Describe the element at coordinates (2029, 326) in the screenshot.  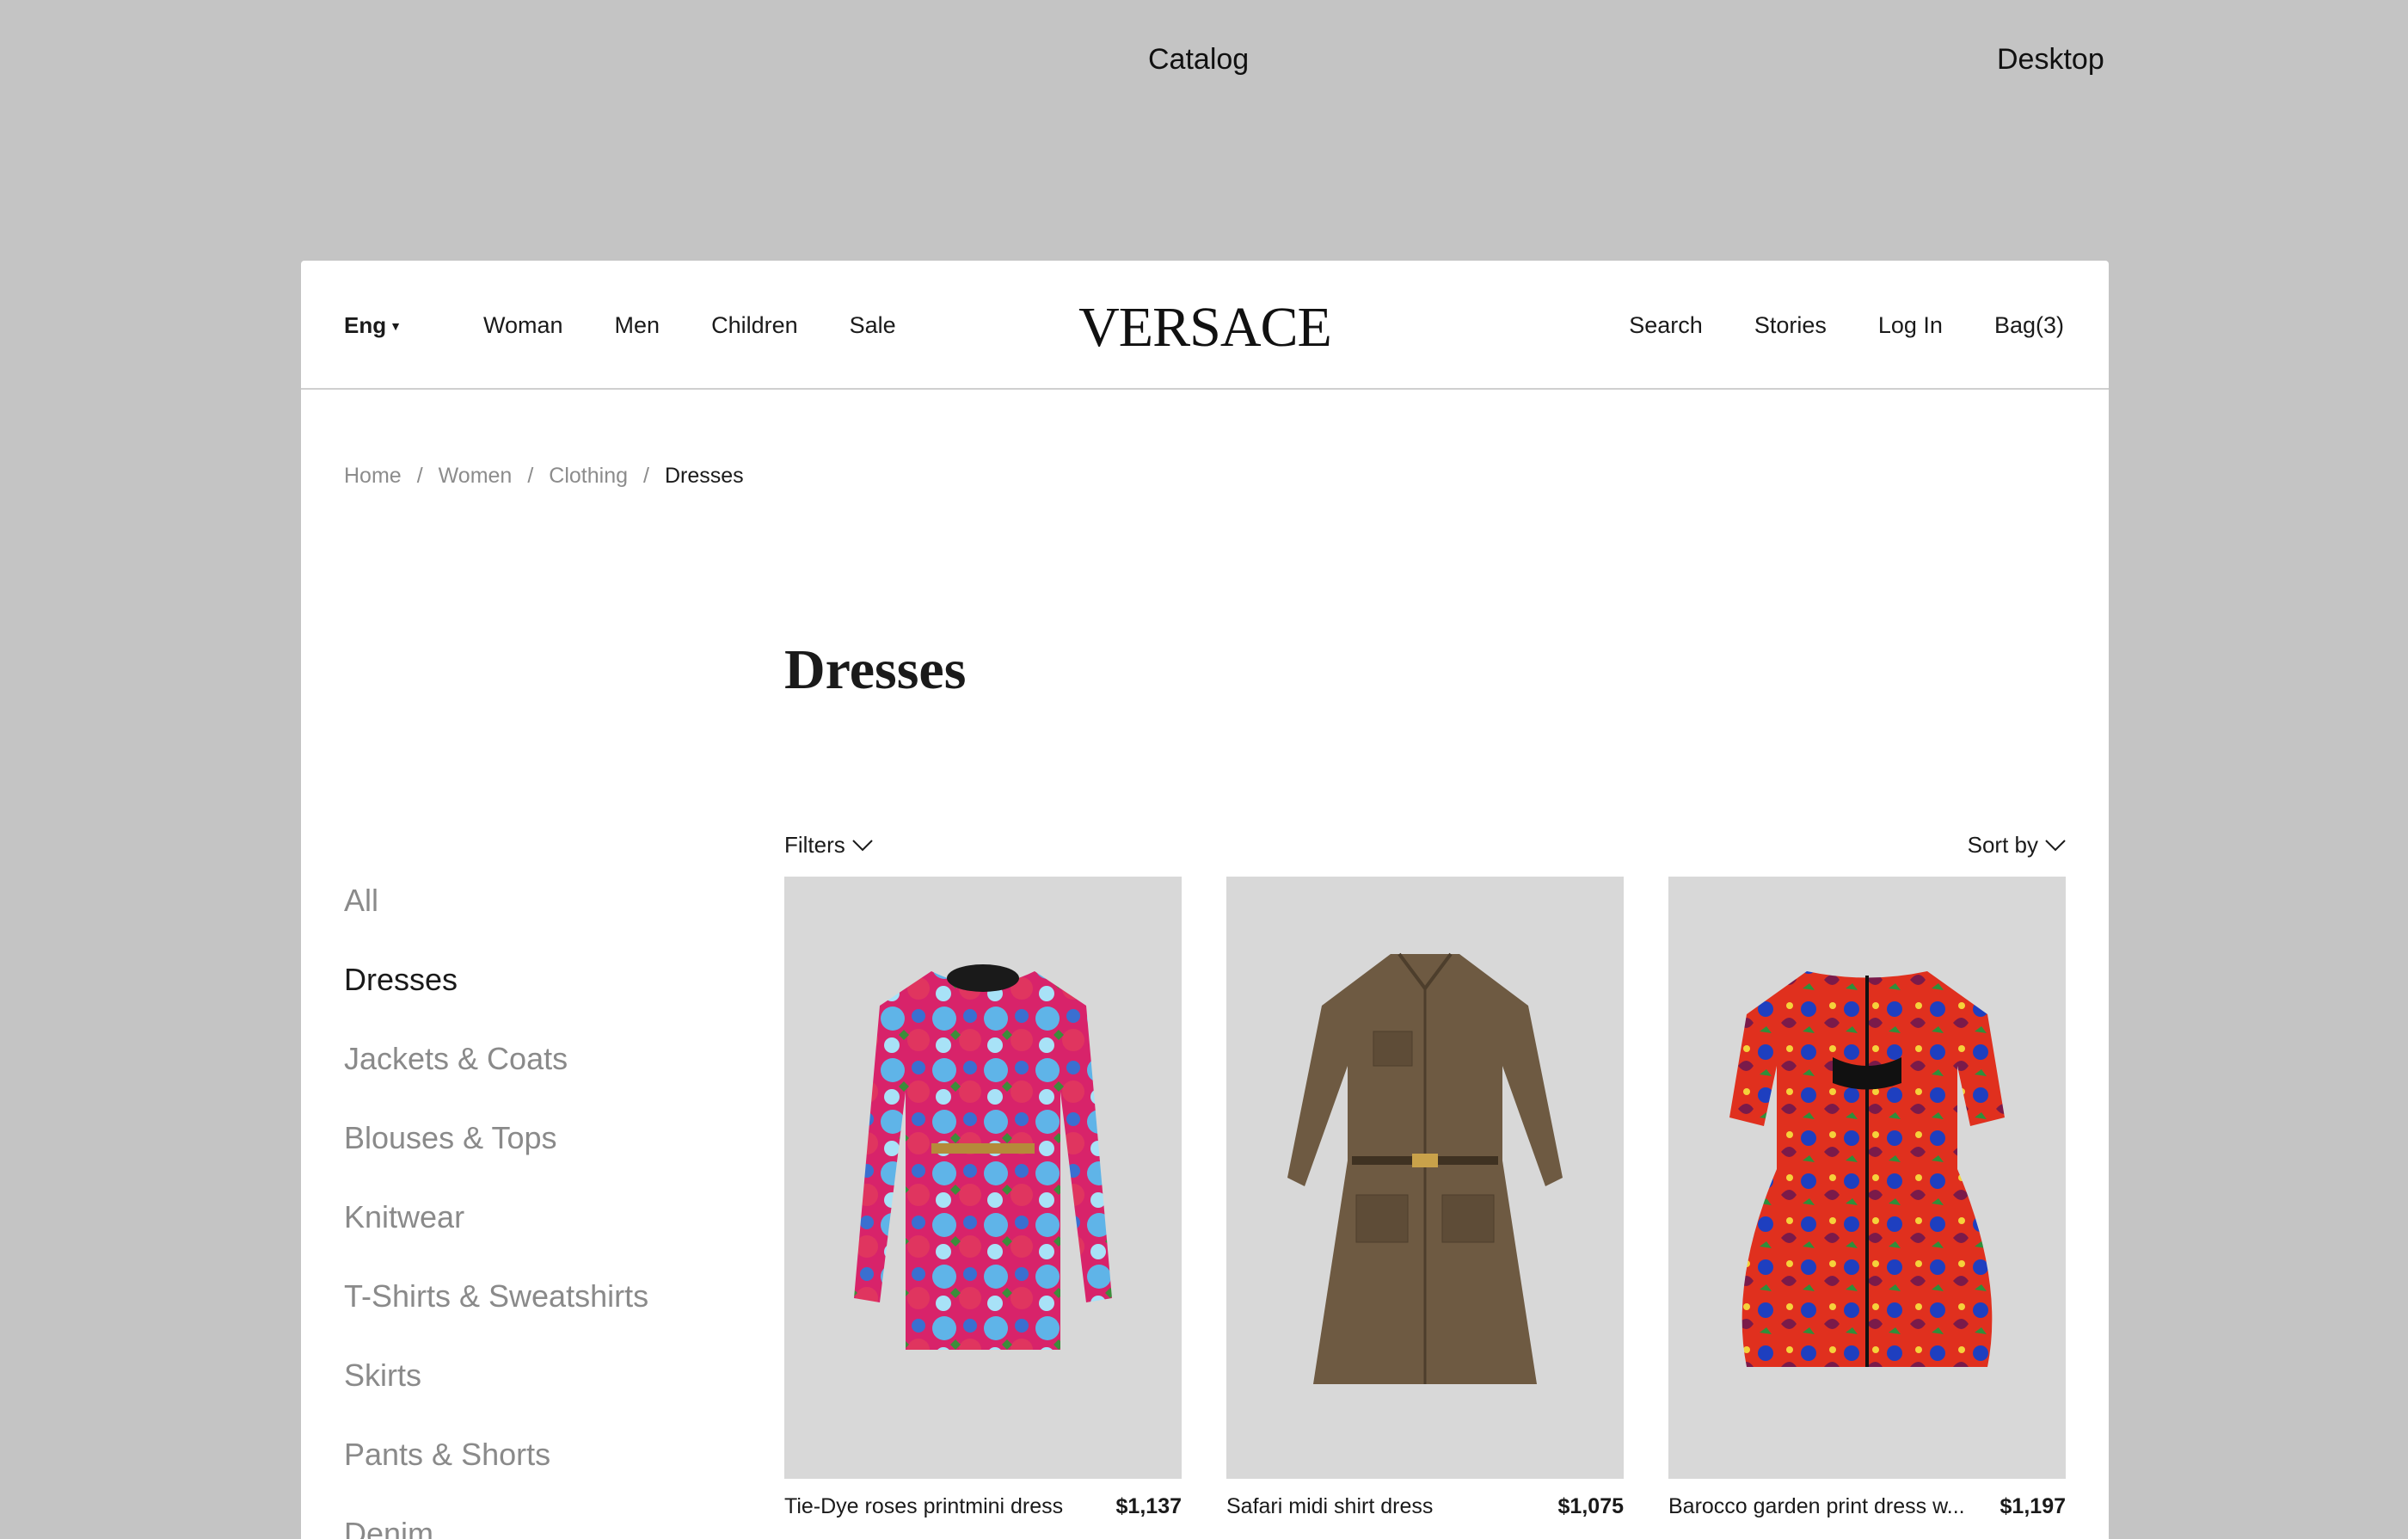
I see `nav-bag: Bag(3)` at that location.